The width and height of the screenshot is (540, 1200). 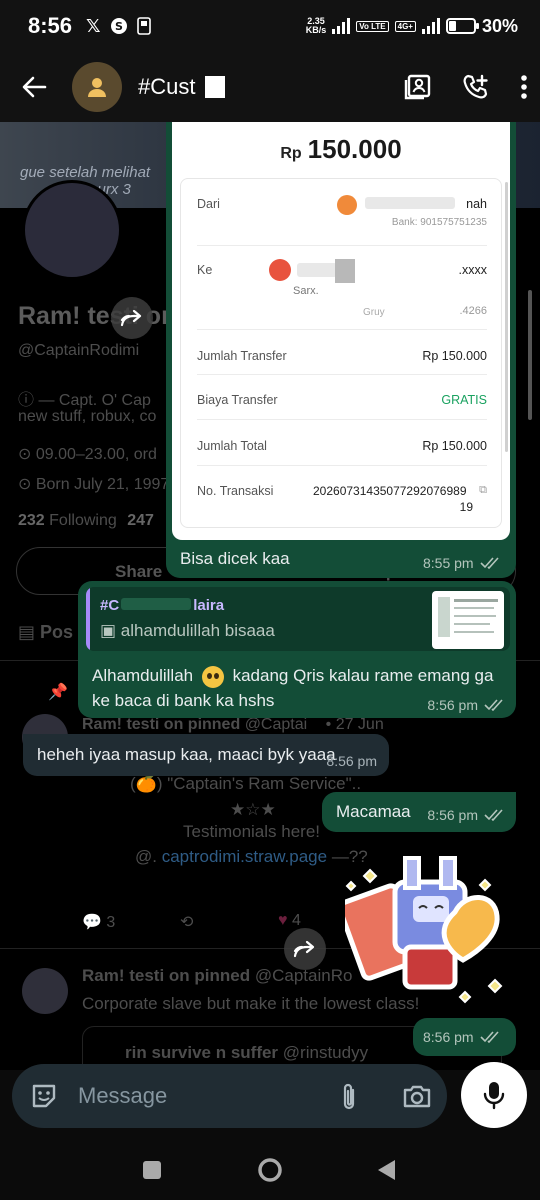 What do you see at coordinates (342, 211) in the screenshot?
I see `row-from: Dari nah Bank: 901575751235` at bounding box center [342, 211].